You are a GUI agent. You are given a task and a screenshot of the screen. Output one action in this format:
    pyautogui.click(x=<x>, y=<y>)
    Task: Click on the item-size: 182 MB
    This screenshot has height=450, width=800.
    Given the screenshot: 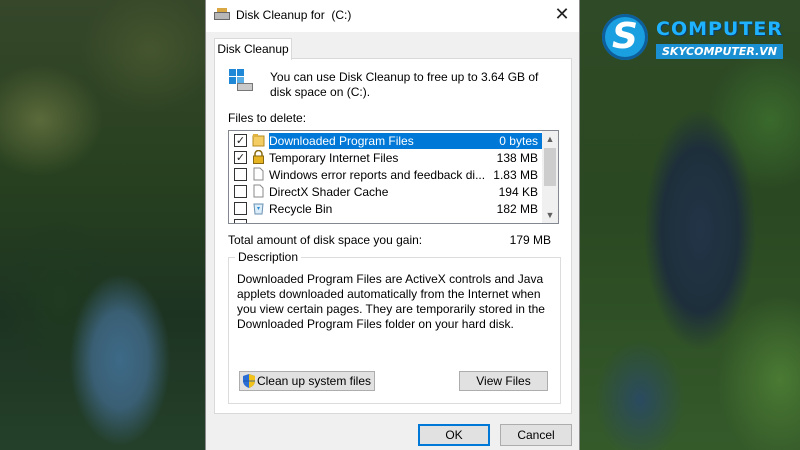 What is the action you would take?
    pyautogui.click(x=517, y=209)
    